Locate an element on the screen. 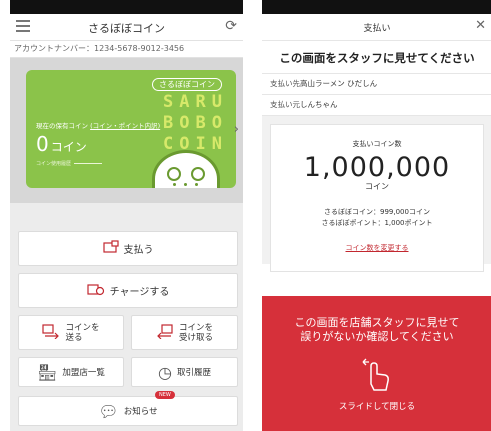 This screenshot has height=431, width=491. confirm-message: この画面を店舗スタッフに見せて 誤りがないか確認してください is located at coordinates (377, 329).